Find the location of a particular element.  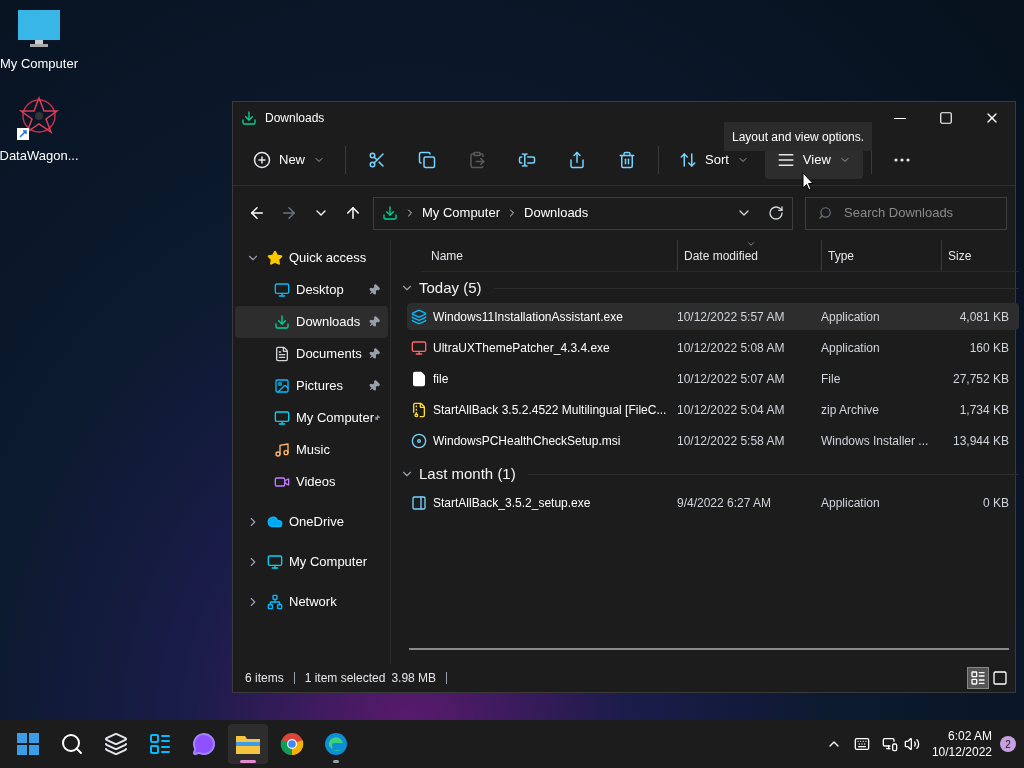

file-name: StartAllBack_3.5.2_setup.exe is located at coordinates (512, 503).